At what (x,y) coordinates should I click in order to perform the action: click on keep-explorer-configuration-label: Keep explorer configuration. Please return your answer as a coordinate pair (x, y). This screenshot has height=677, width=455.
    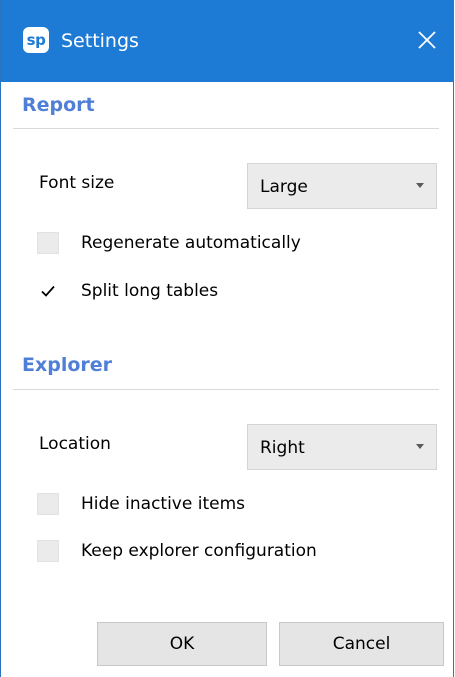
    Looking at the image, I should click on (199, 551).